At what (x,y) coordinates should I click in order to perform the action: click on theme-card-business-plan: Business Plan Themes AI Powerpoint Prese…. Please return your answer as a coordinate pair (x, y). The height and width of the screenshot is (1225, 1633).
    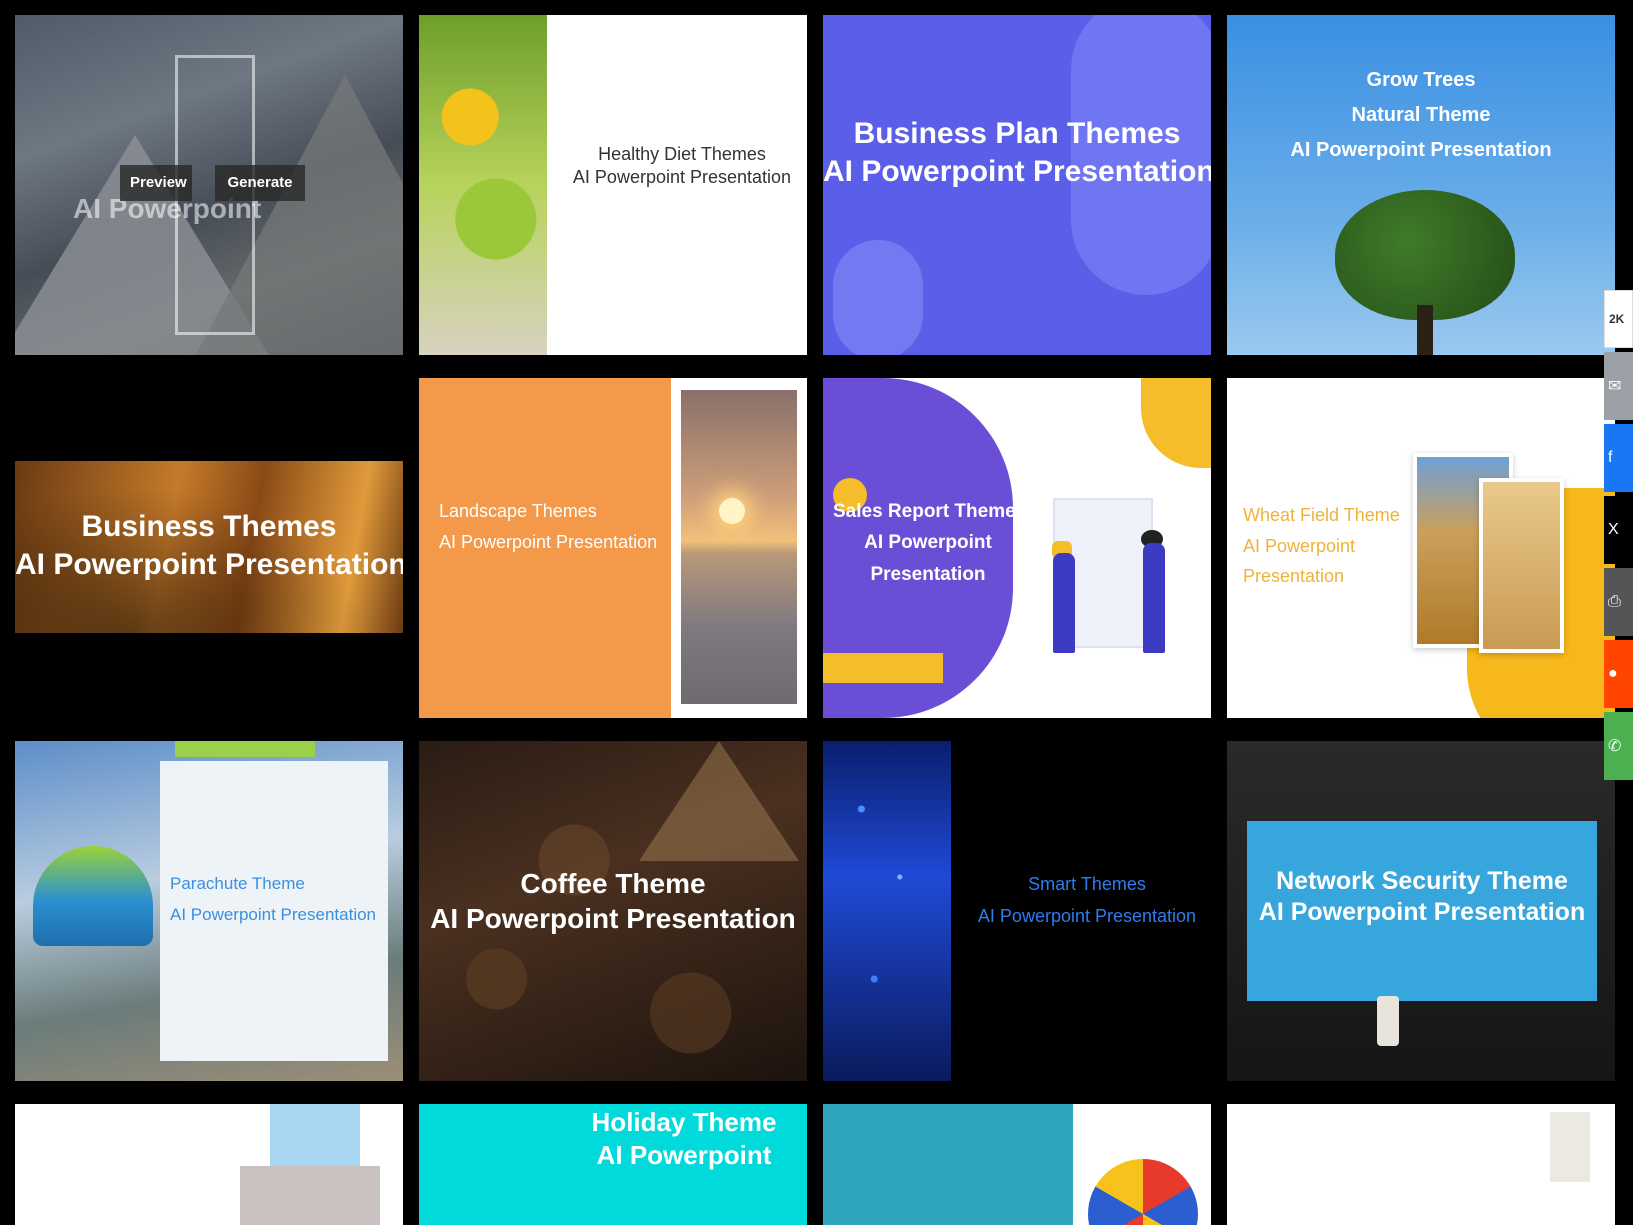
    Looking at the image, I should click on (1017, 185).